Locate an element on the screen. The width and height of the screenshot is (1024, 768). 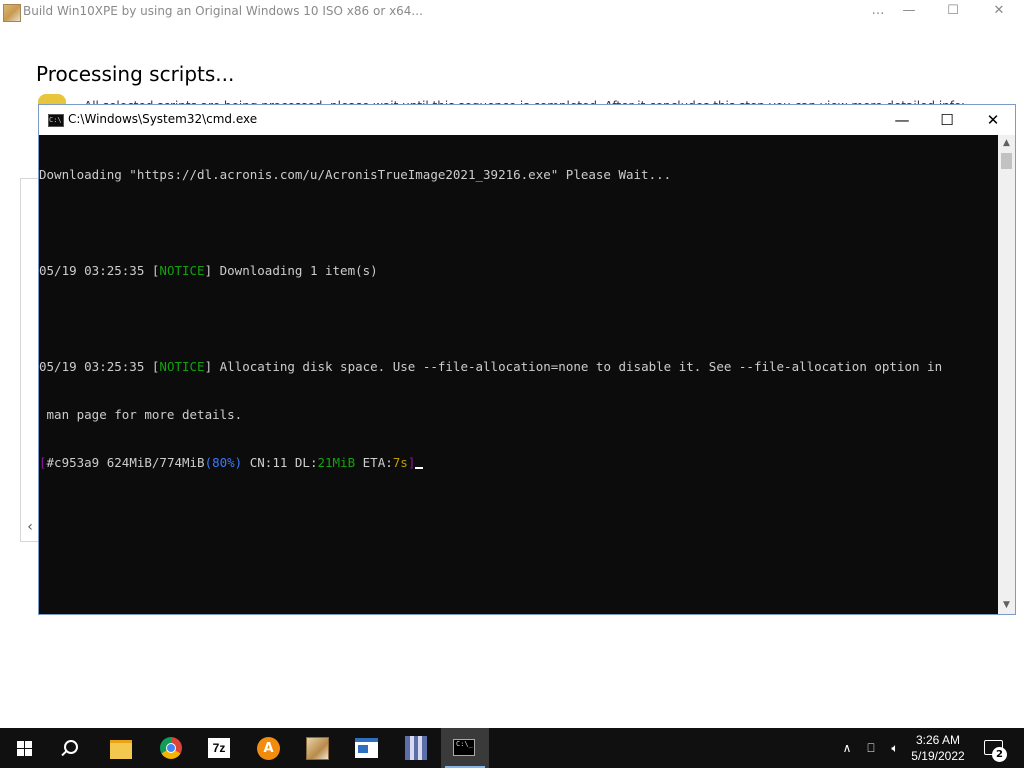
volume-icon: 🔈︎ is located at coordinates (895, 748).